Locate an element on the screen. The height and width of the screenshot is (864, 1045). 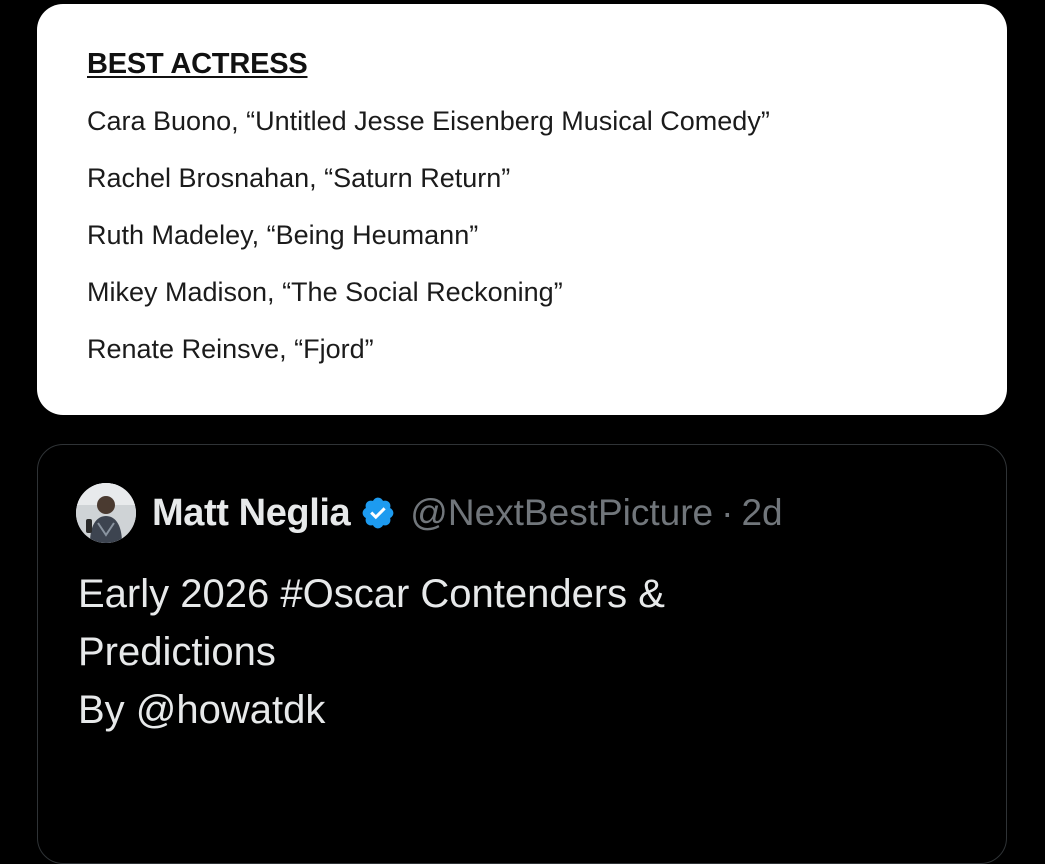
category-heading: BEST ACTRESS is located at coordinates (197, 64).